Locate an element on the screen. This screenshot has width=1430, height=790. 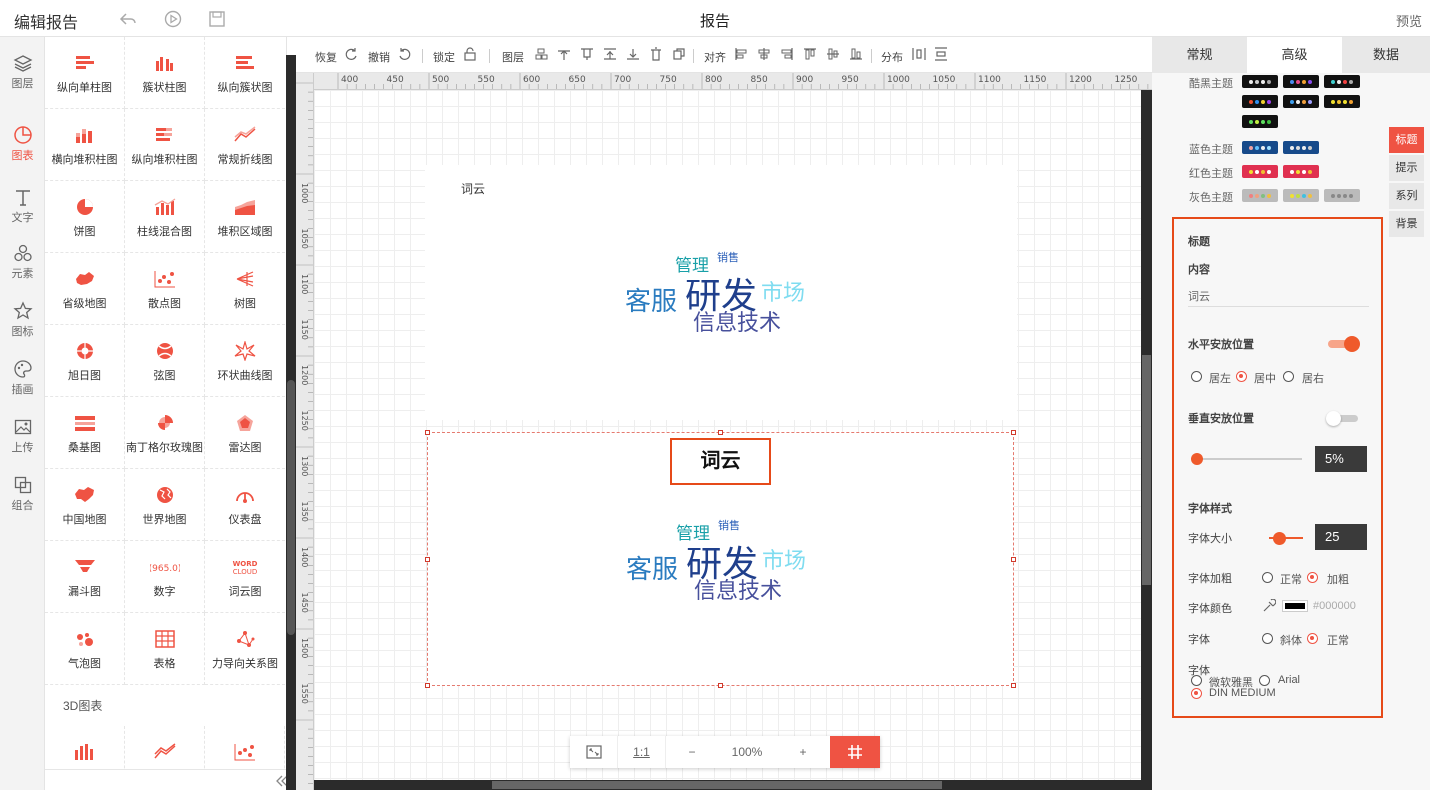
family-din-radio is located at coordinates (1196, 693).